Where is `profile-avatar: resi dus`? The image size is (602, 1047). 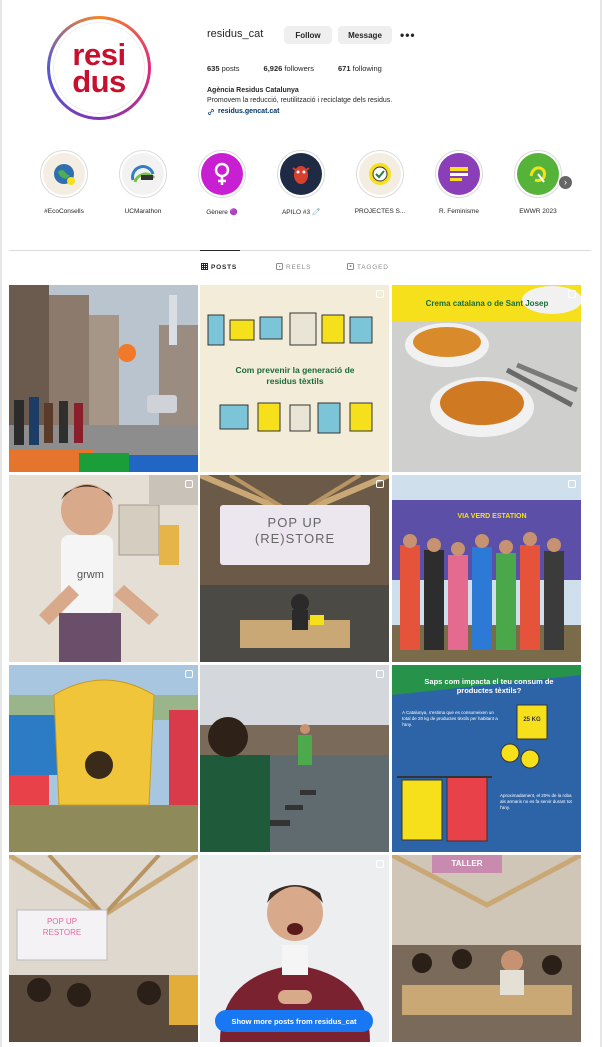
profile-avatar: resi dus is located at coordinates (99, 68).